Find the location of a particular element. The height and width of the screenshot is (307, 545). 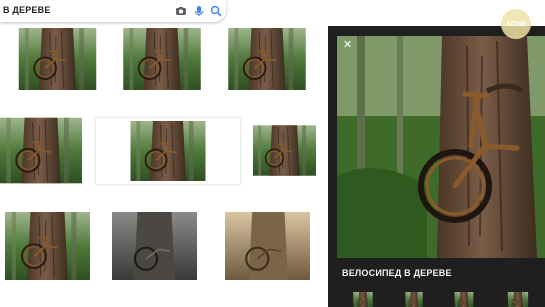

watermark-logo: ADME is located at coordinates (516, 24).